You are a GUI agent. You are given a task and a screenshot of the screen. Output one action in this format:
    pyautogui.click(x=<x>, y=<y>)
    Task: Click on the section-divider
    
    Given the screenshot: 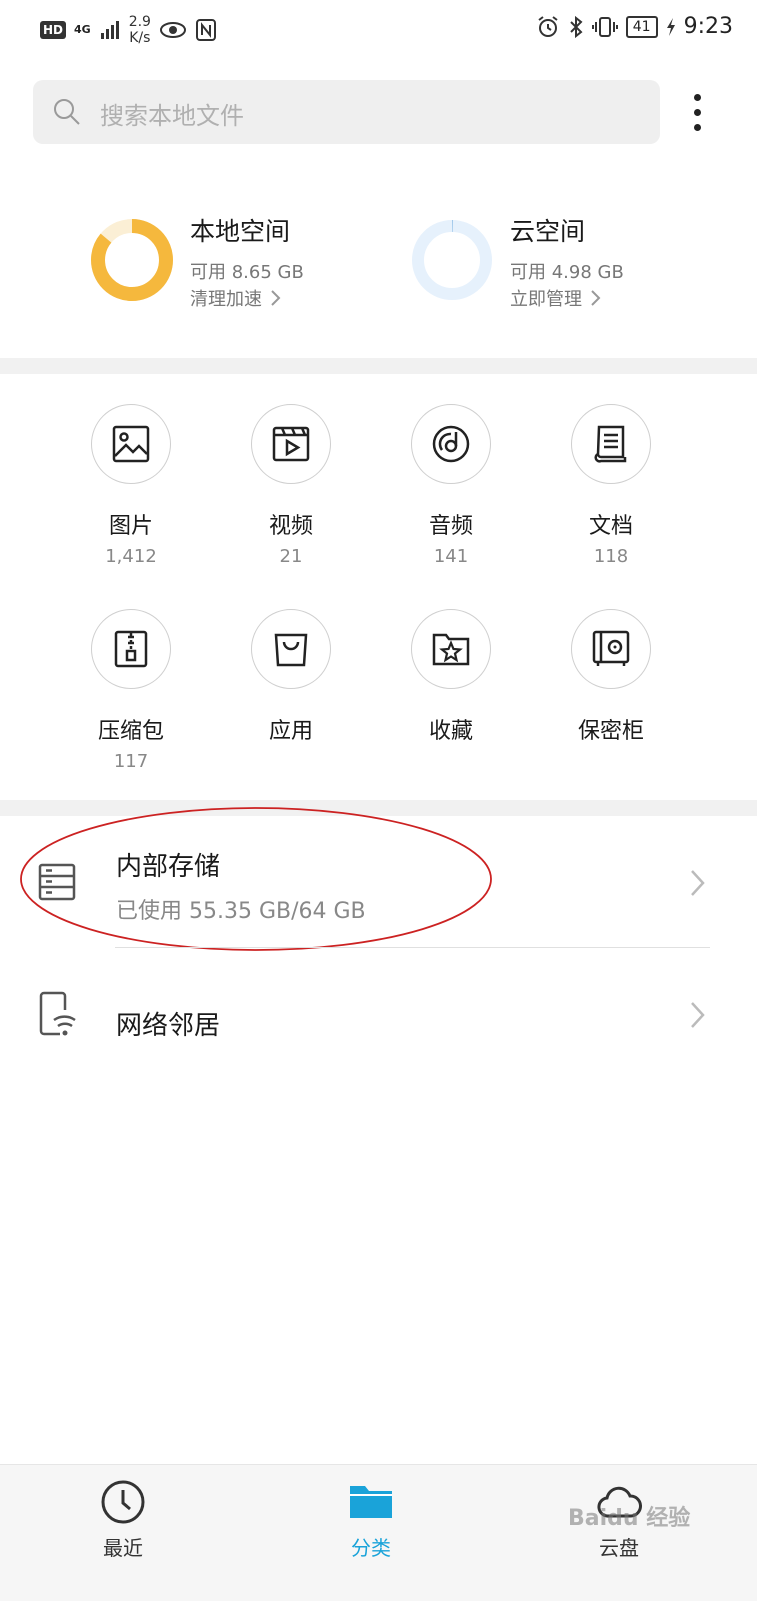 What is the action you would take?
    pyautogui.click(x=378, y=366)
    